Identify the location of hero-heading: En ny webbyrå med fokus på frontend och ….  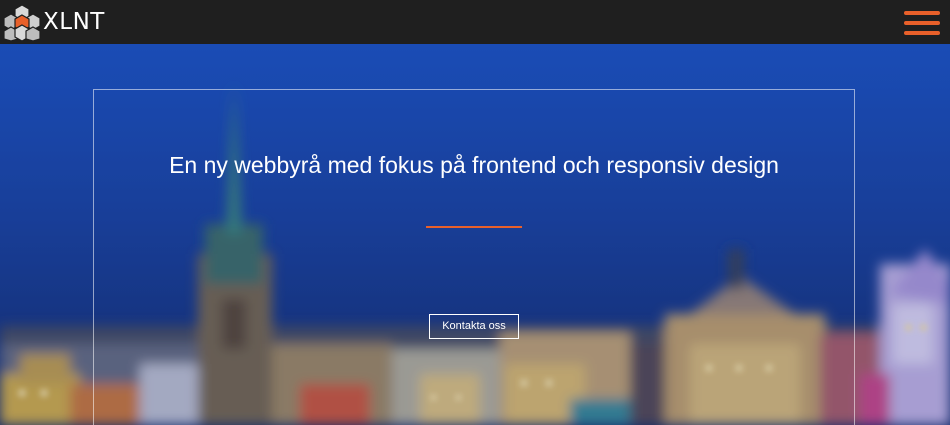
(474, 165).